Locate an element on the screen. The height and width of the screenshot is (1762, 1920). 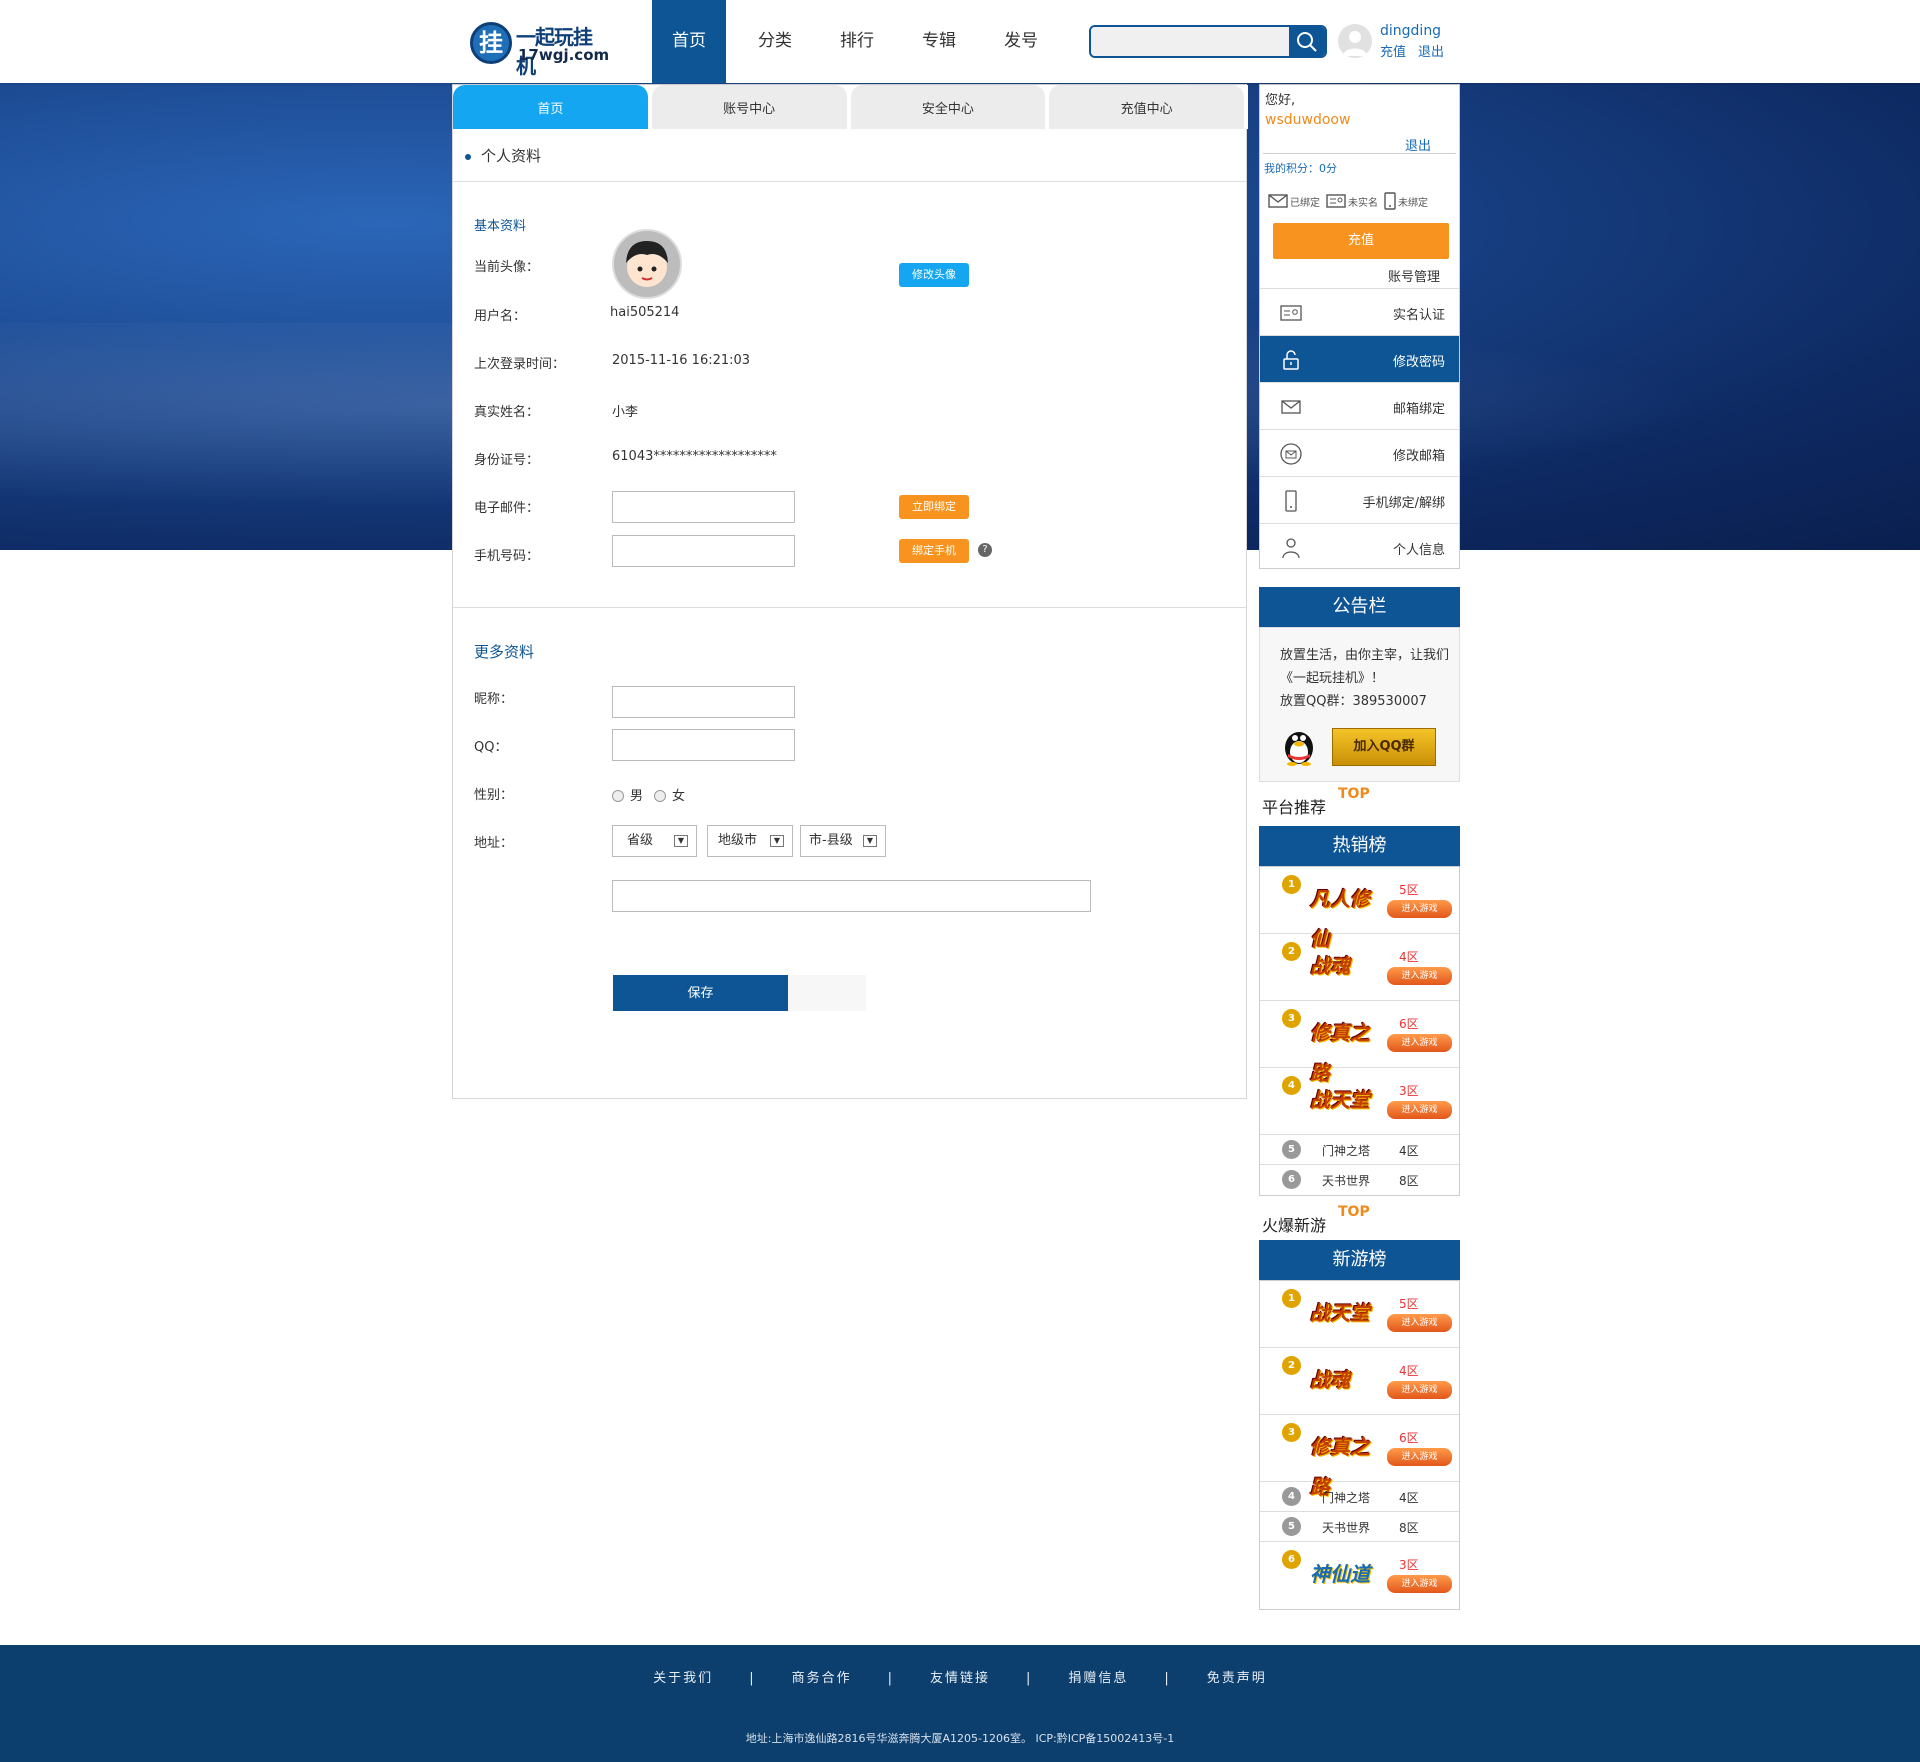
menu-change-password: 修改密码 is located at coordinates (1359, 358).